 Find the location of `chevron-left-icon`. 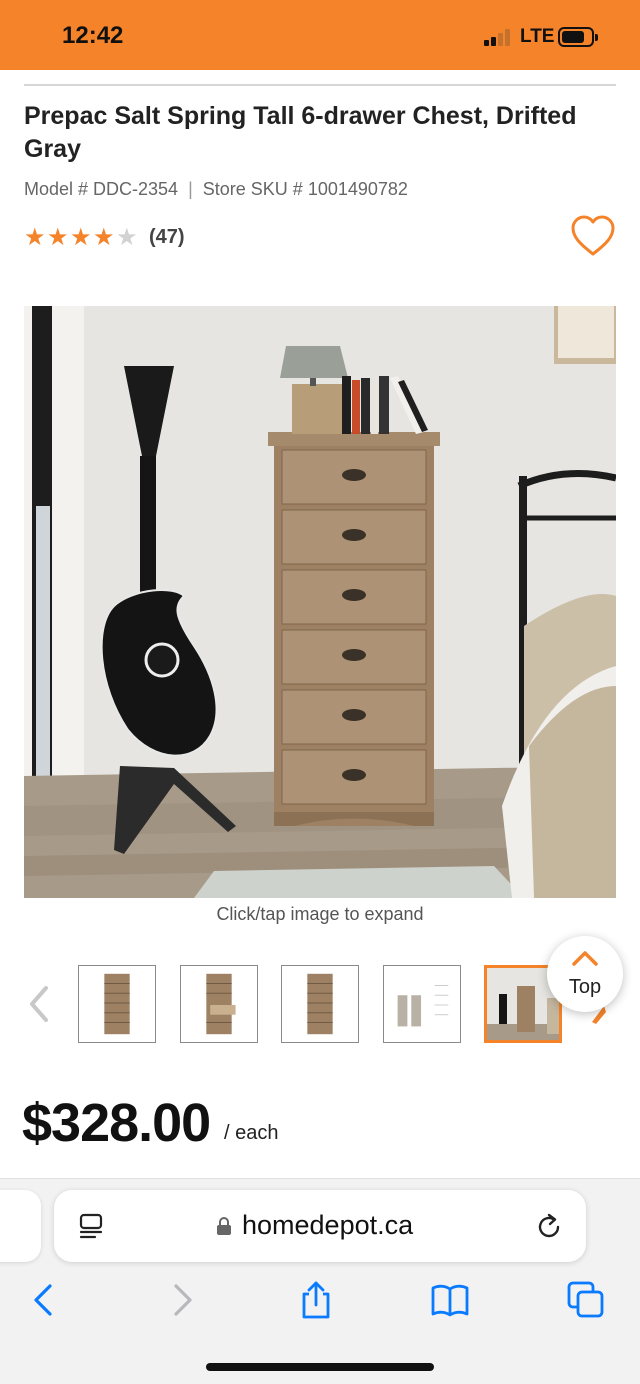

chevron-left-icon is located at coordinates (39, 1004).